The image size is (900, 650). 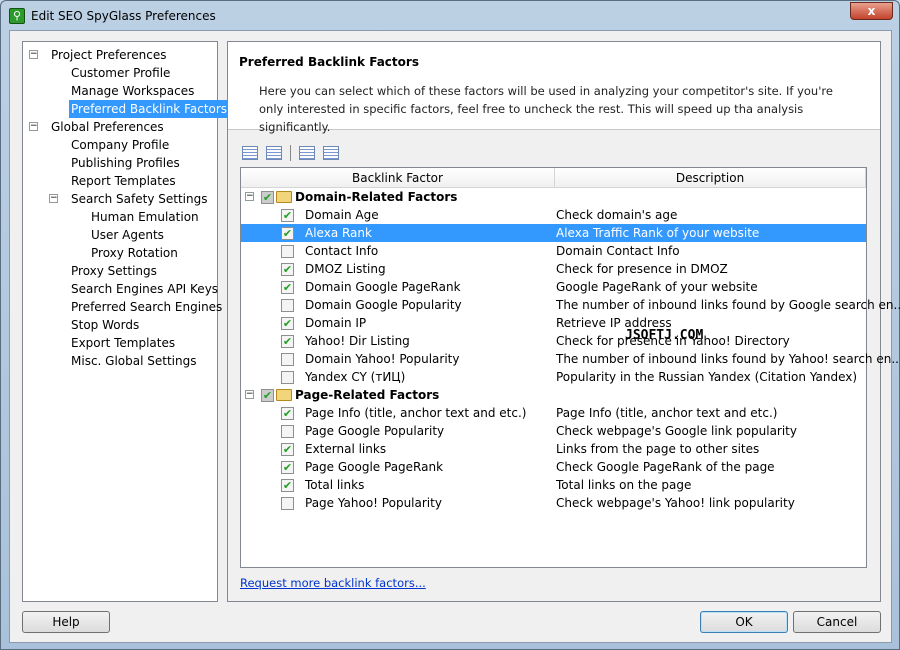 What do you see at coordinates (871, 11) in the screenshot?
I see `close-button: x` at bounding box center [871, 11].